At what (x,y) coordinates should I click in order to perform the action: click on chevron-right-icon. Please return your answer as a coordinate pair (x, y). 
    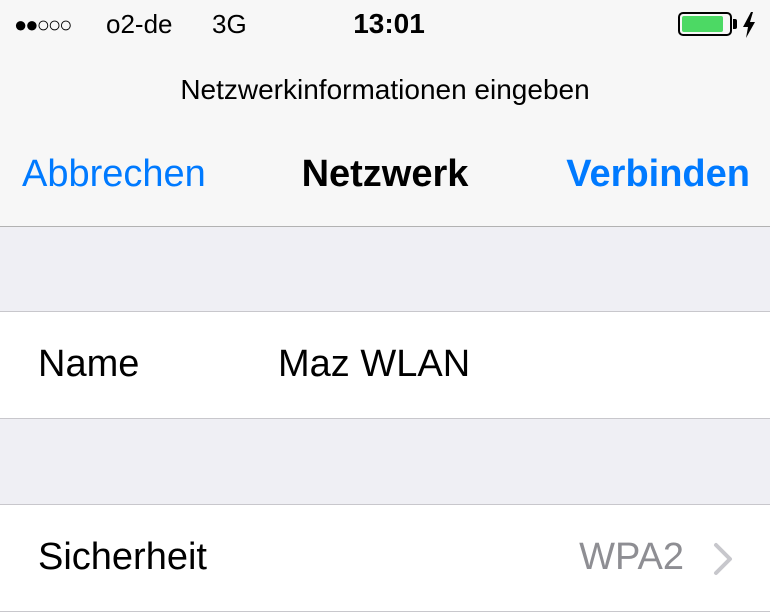
    Looking at the image, I should click on (723, 559).